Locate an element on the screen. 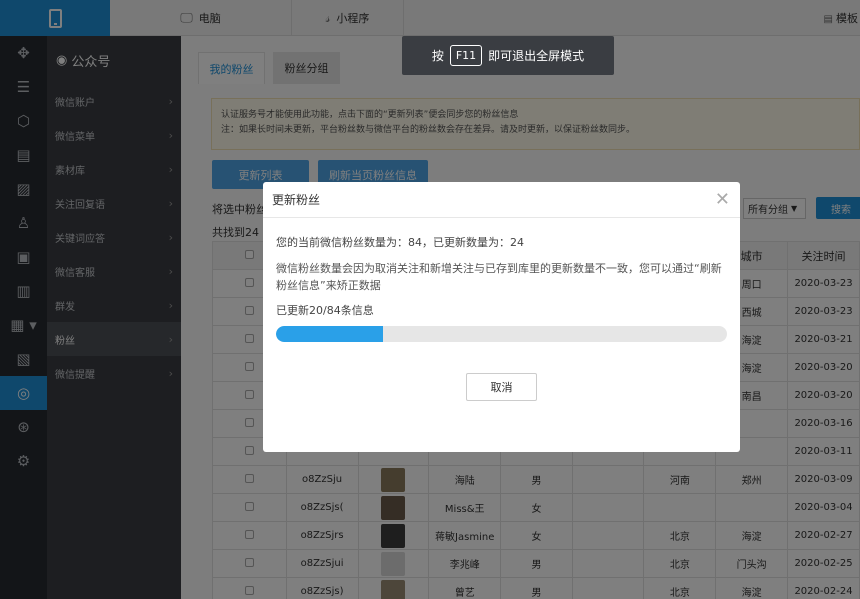 This screenshot has height=599, width=860. progress-fill is located at coordinates (330, 334).